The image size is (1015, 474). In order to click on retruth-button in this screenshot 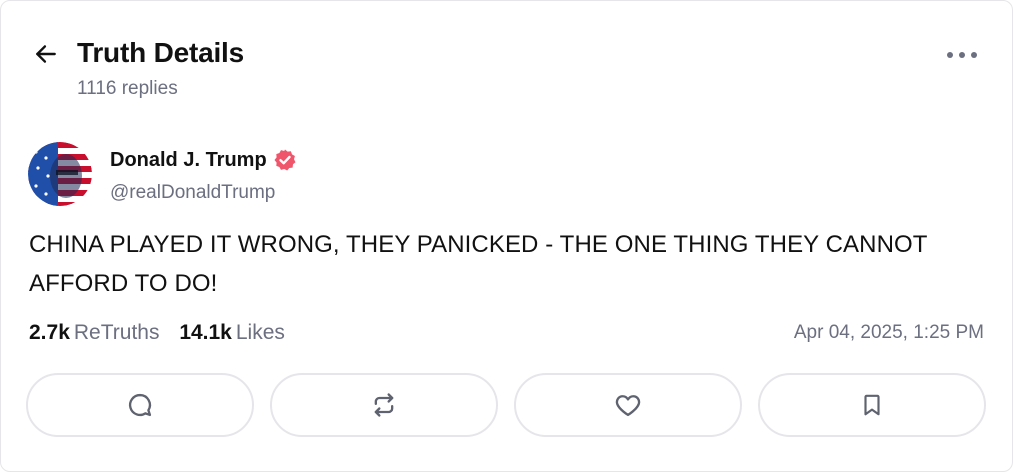, I will do `click(384, 405)`.